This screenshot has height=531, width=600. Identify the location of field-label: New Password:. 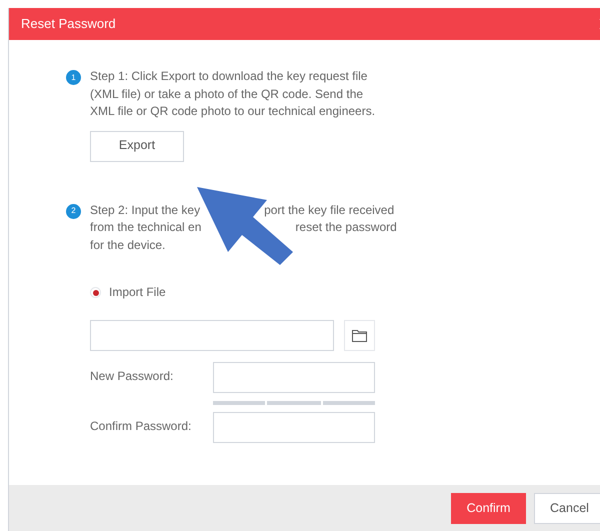
(132, 377).